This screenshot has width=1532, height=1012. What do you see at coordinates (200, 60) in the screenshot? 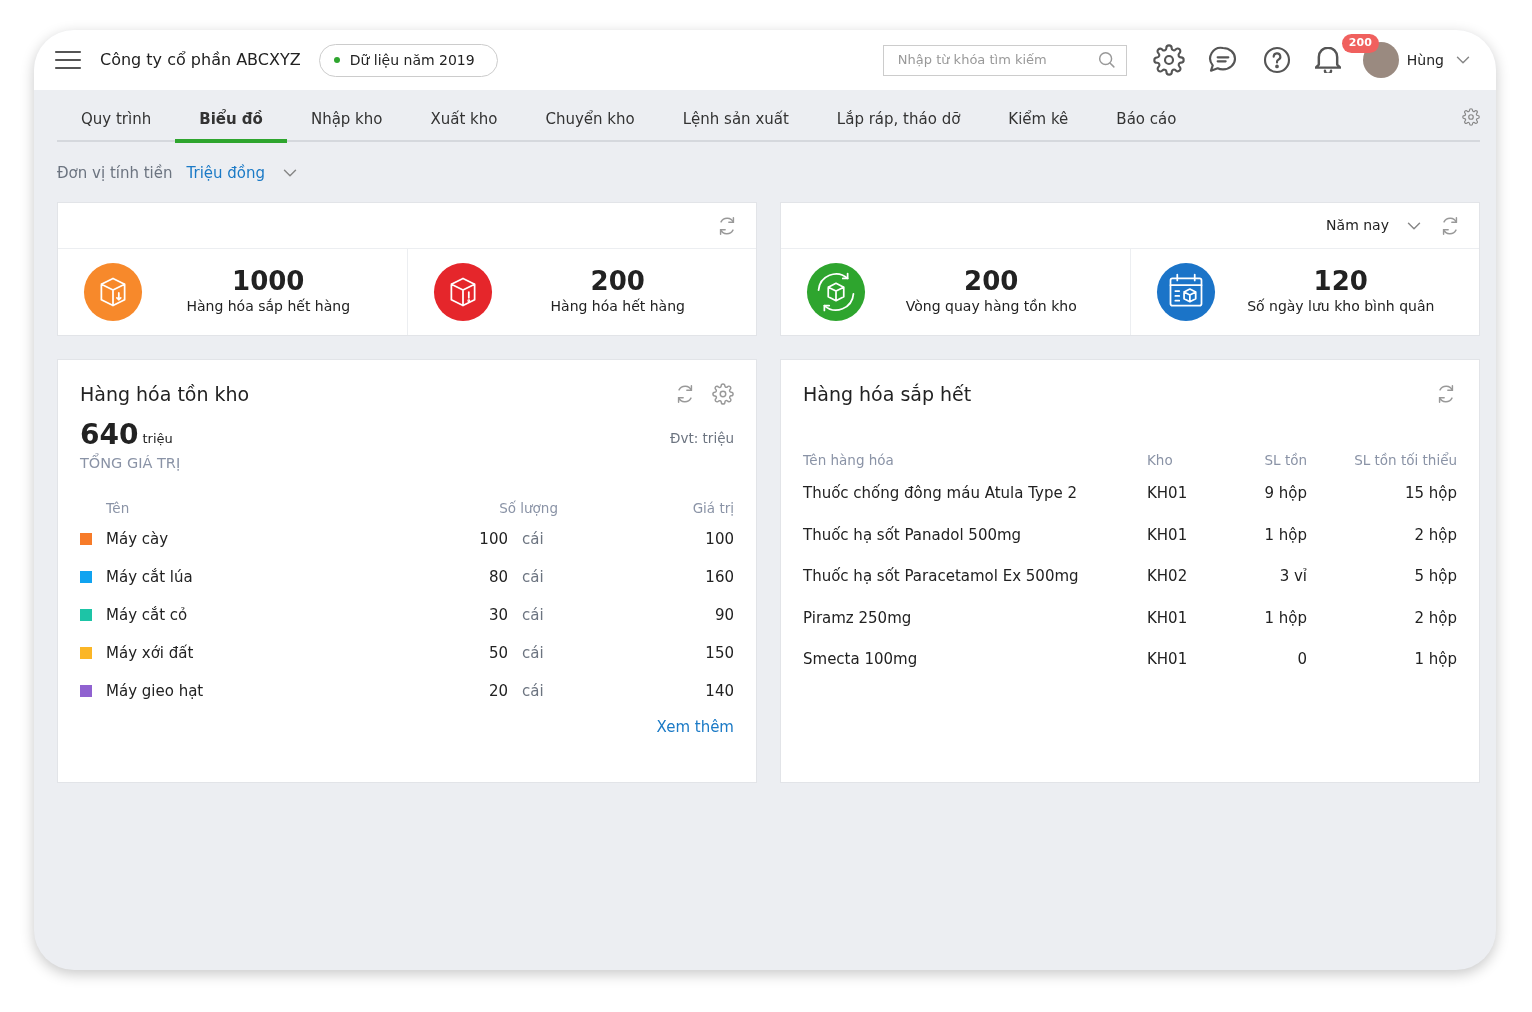
I see `company-name: Công ty cổ phần ABCXYZ` at bounding box center [200, 60].